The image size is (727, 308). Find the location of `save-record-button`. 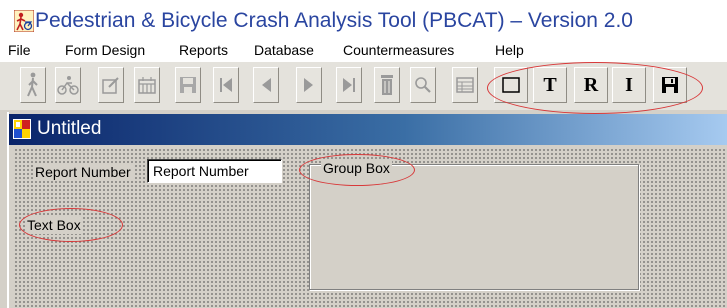

save-record-button is located at coordinates (188, 85).